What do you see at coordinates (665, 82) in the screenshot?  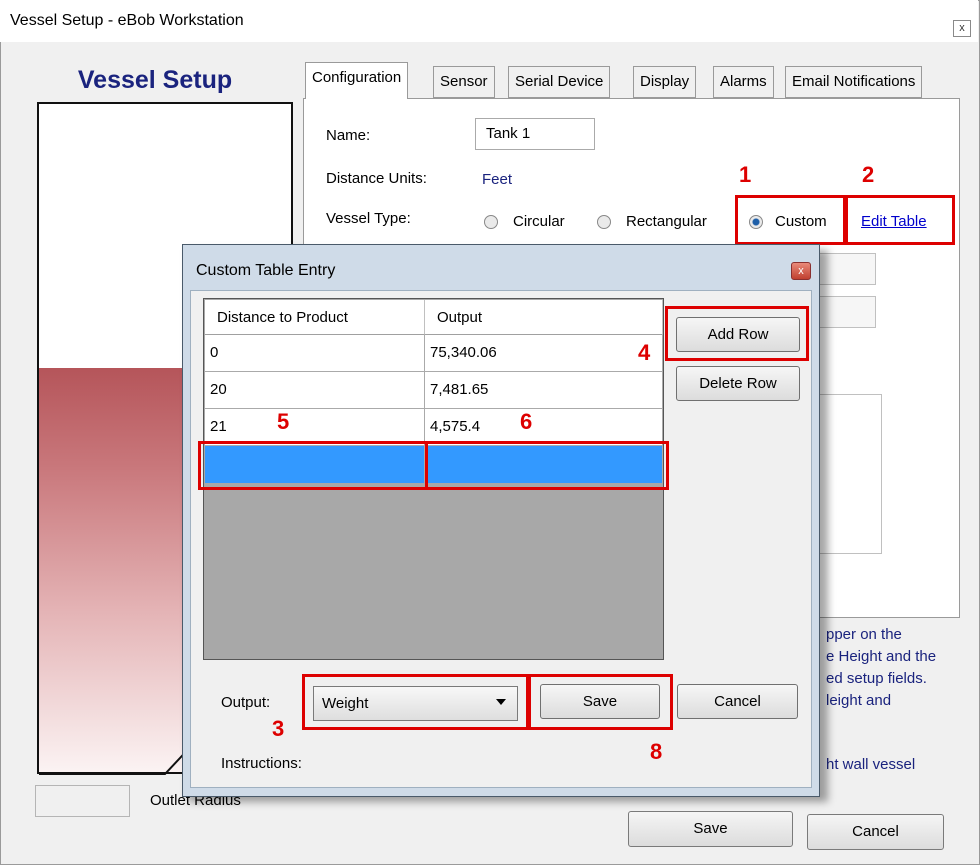 I see `tab-display: Display` at bounding box center [665, 82].